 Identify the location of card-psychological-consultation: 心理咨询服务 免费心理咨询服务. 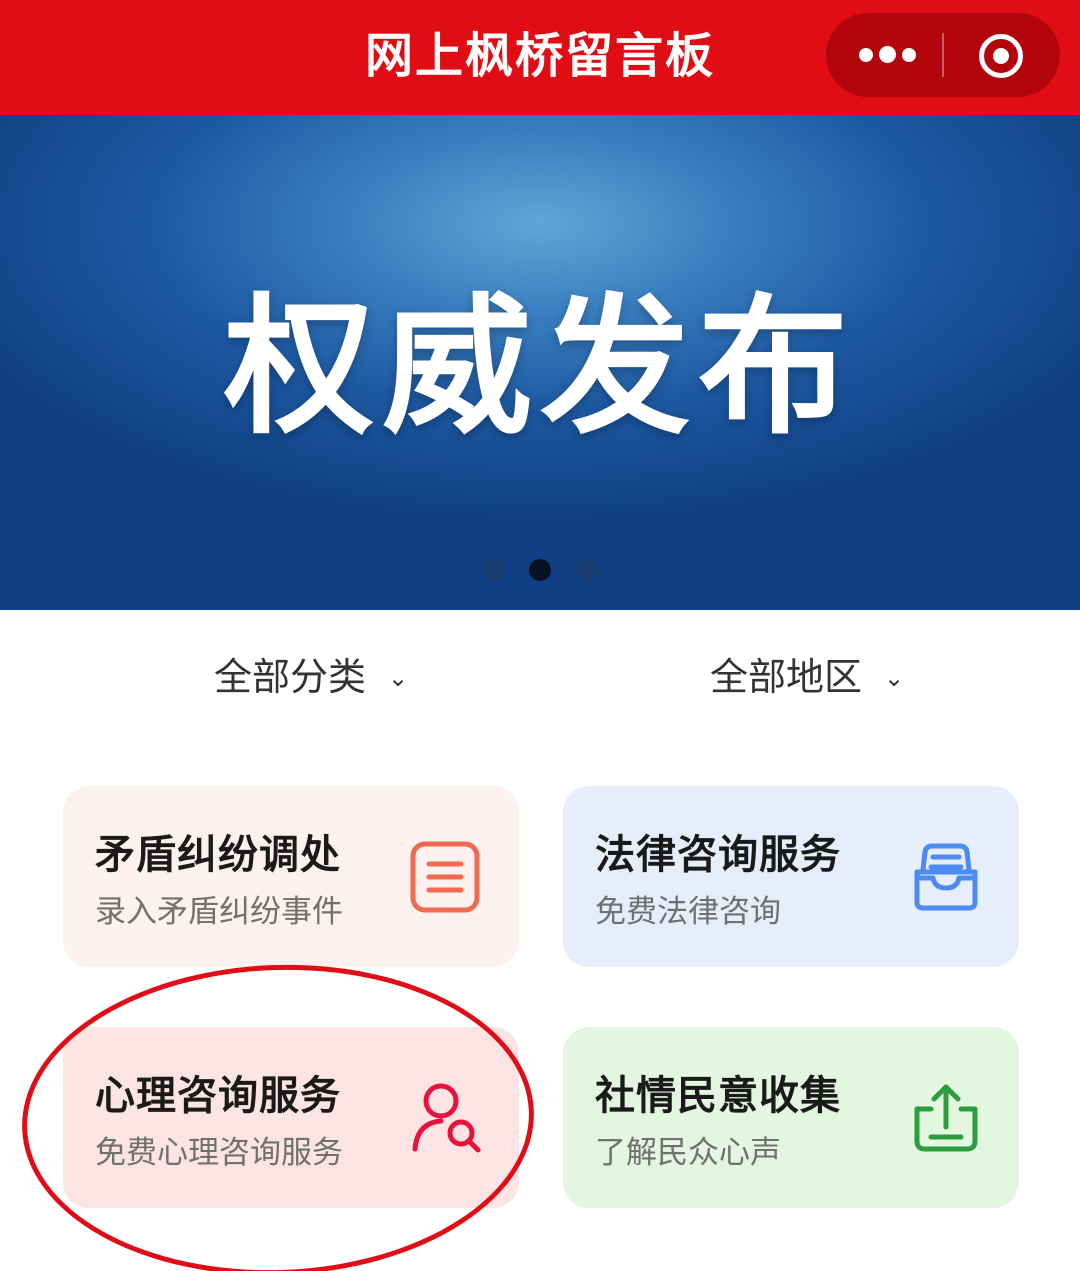
(291, 1117).